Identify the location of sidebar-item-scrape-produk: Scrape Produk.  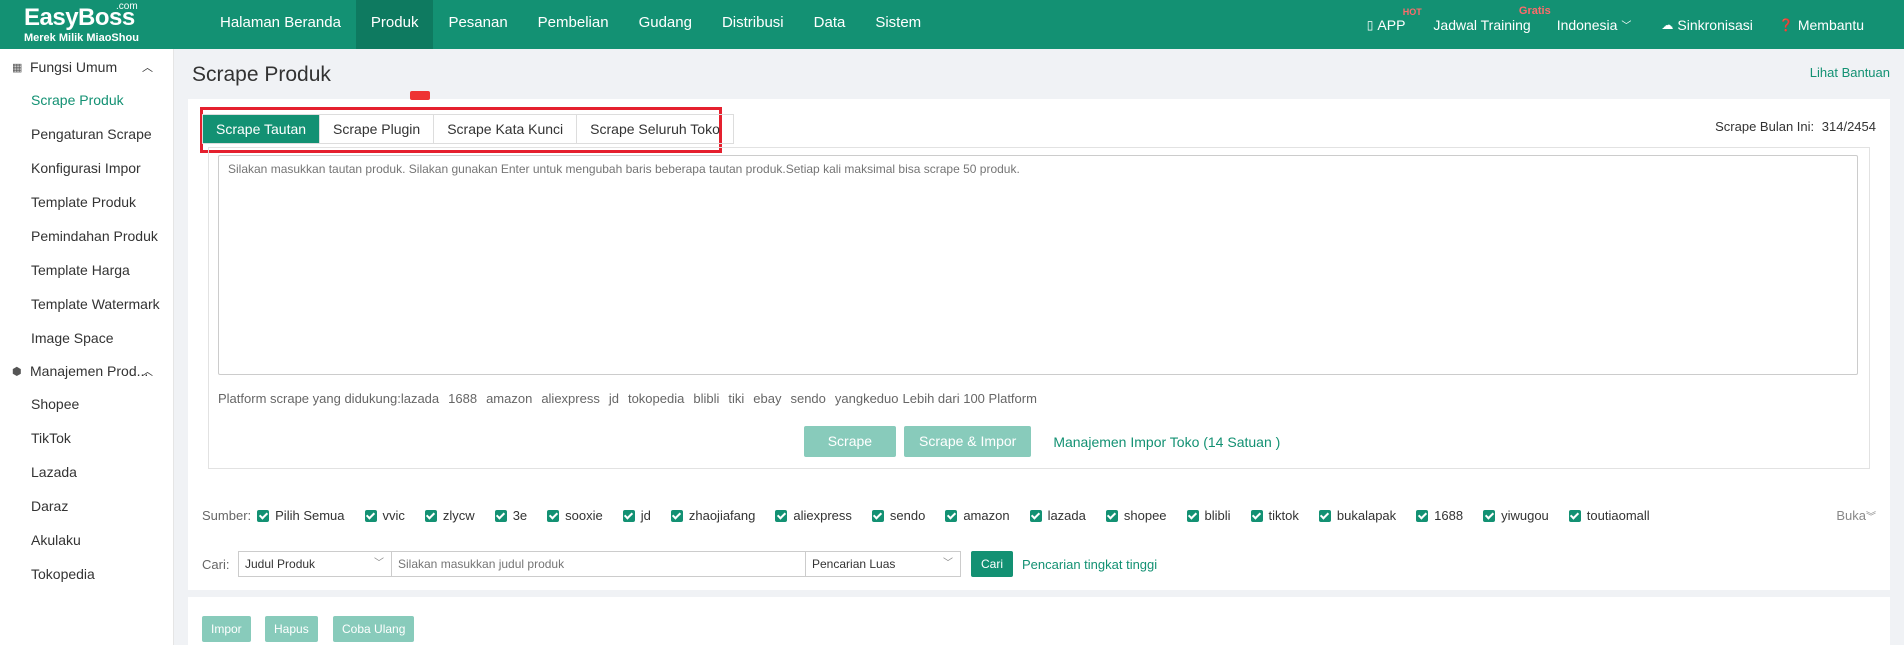
(86, 100).